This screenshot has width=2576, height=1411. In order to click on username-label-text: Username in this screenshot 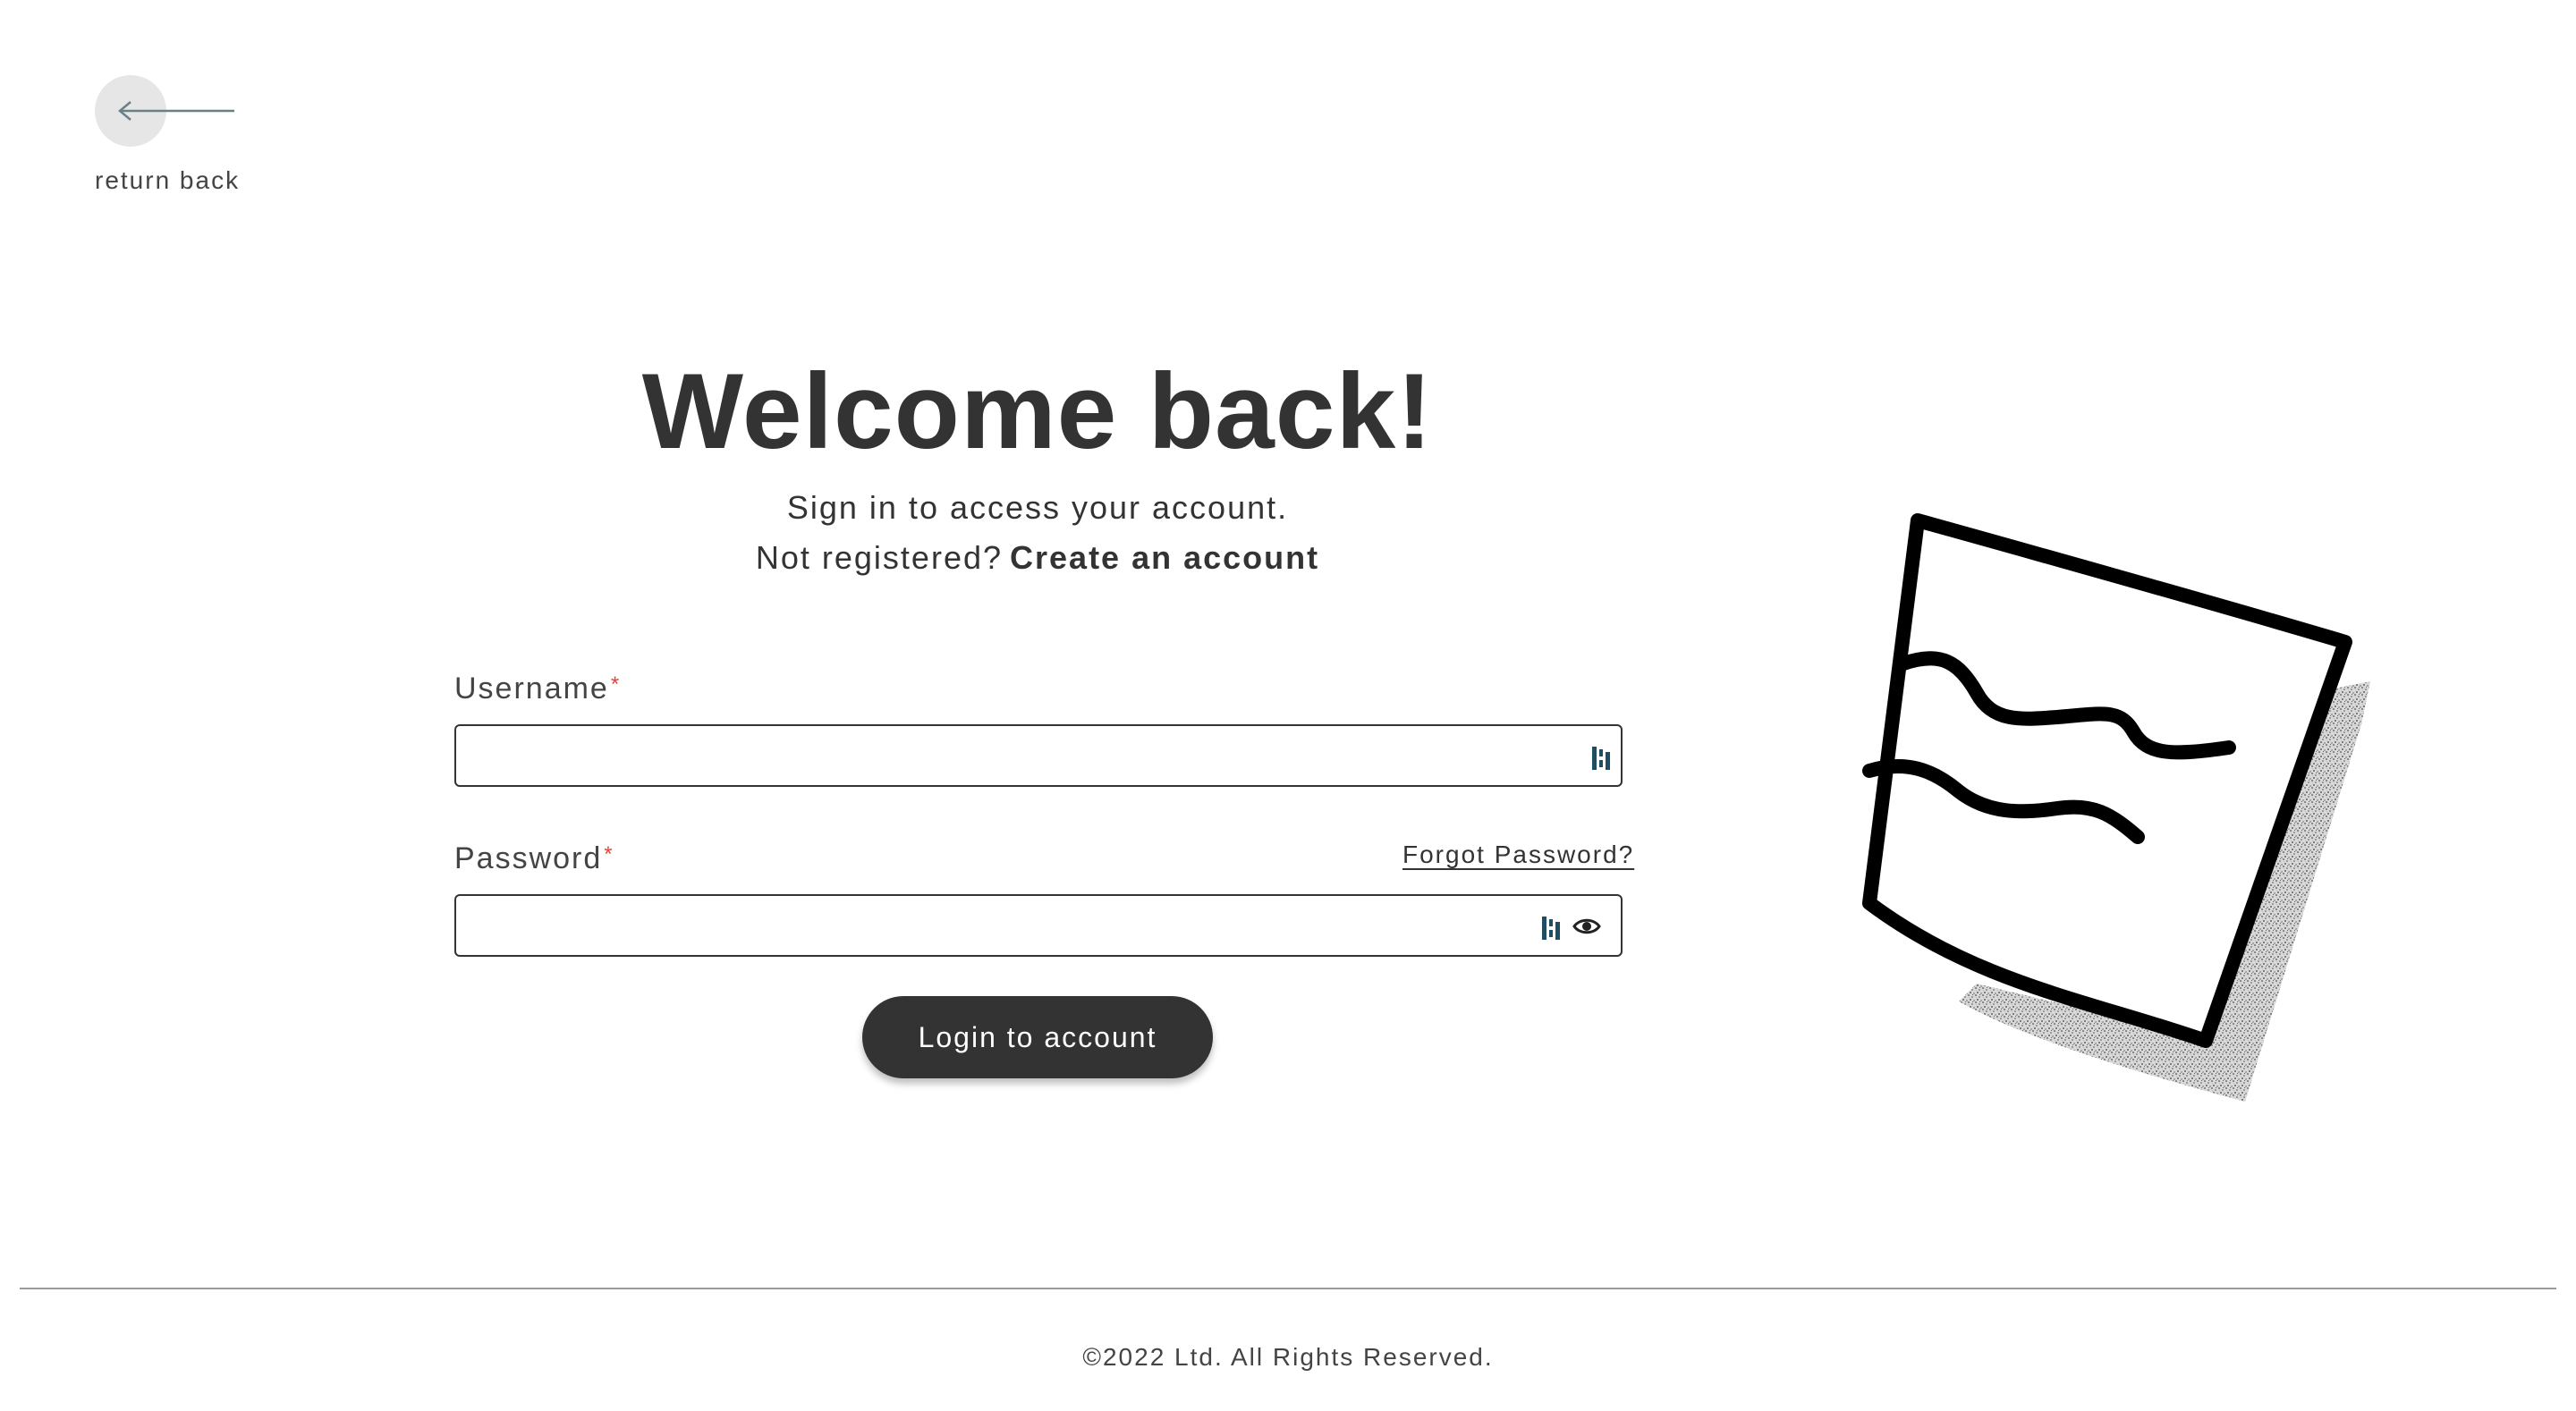, I will do `click(531, 689)`.